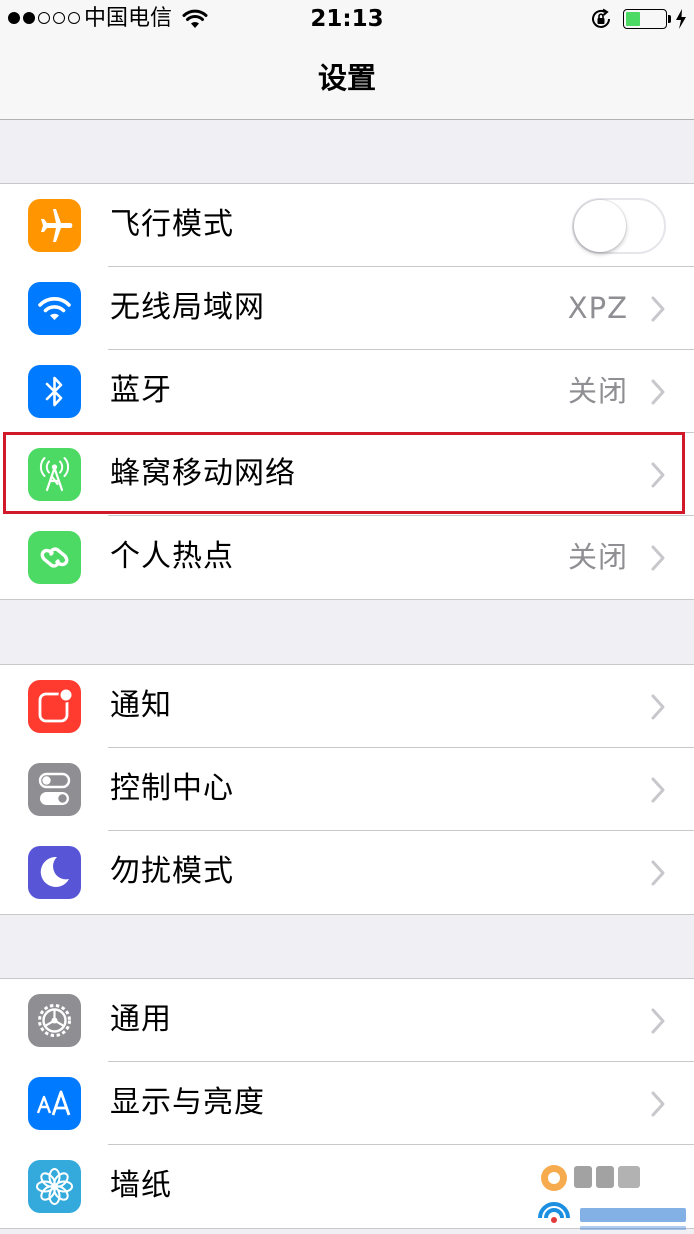  What do you see at coordinates (54, 557) in the screenshot?
I see `hotspot-link-icon` at bounding box center [54, 557].